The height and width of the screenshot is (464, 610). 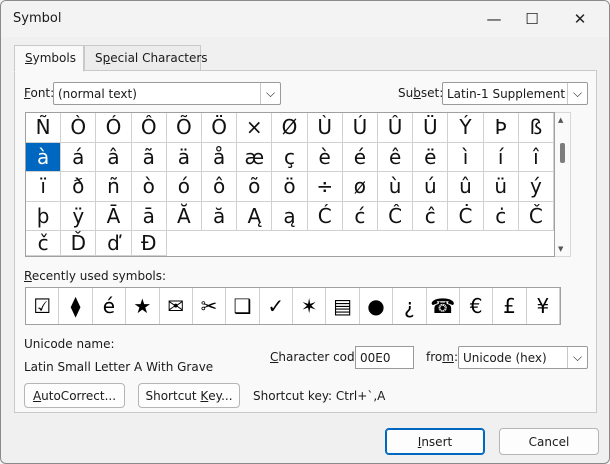 I want to click on recent-symbol-cell: ☎, so click(x=443, y=306).